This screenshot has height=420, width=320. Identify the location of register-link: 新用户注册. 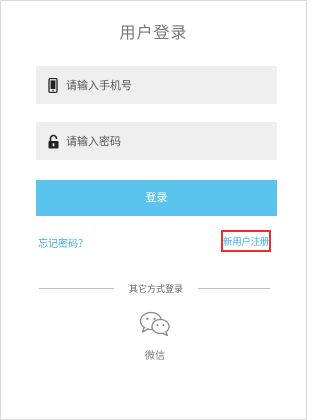
(246, 241).